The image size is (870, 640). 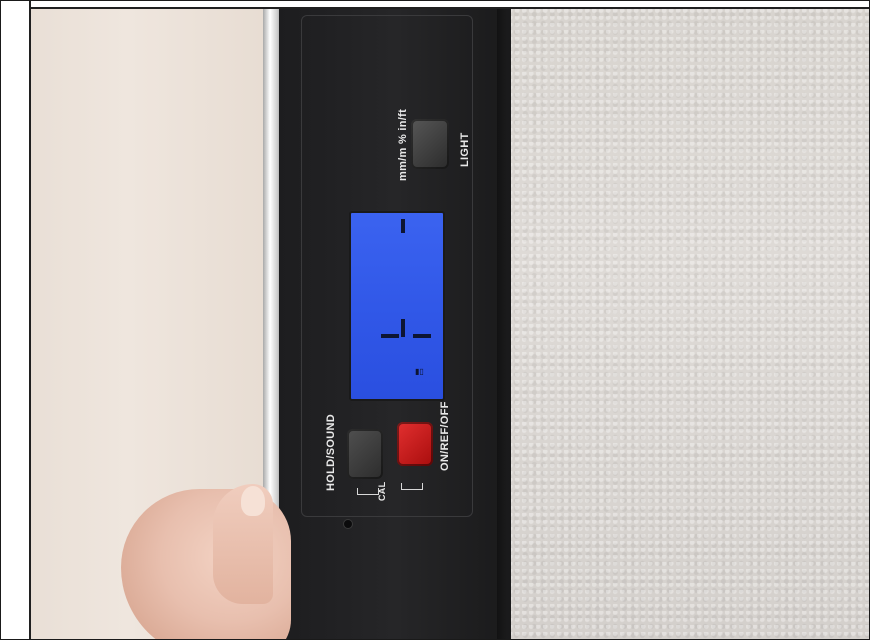 I want to click on light-label: LIGHT, so click(x=465, y=150).